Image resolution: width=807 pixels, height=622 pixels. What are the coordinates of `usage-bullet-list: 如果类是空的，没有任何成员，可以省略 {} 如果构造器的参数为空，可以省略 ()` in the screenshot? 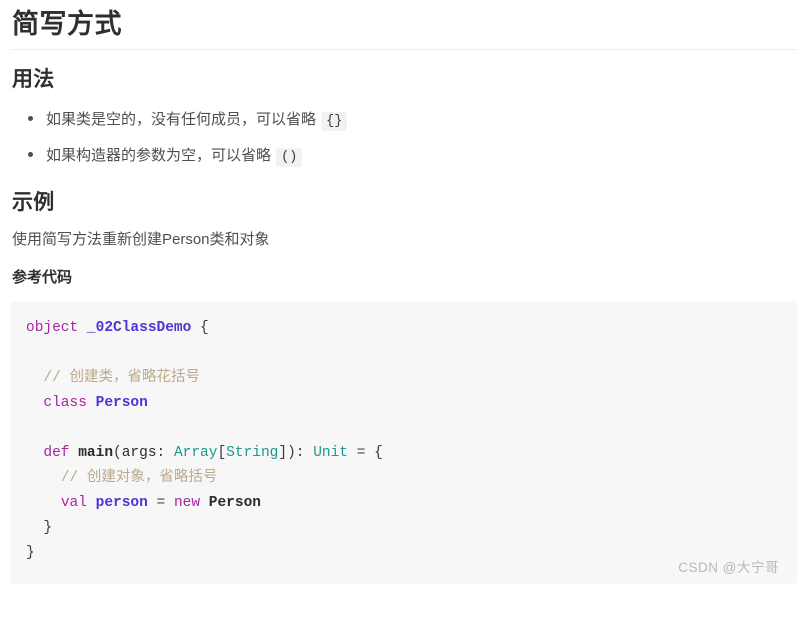 It's located at (403, 139).